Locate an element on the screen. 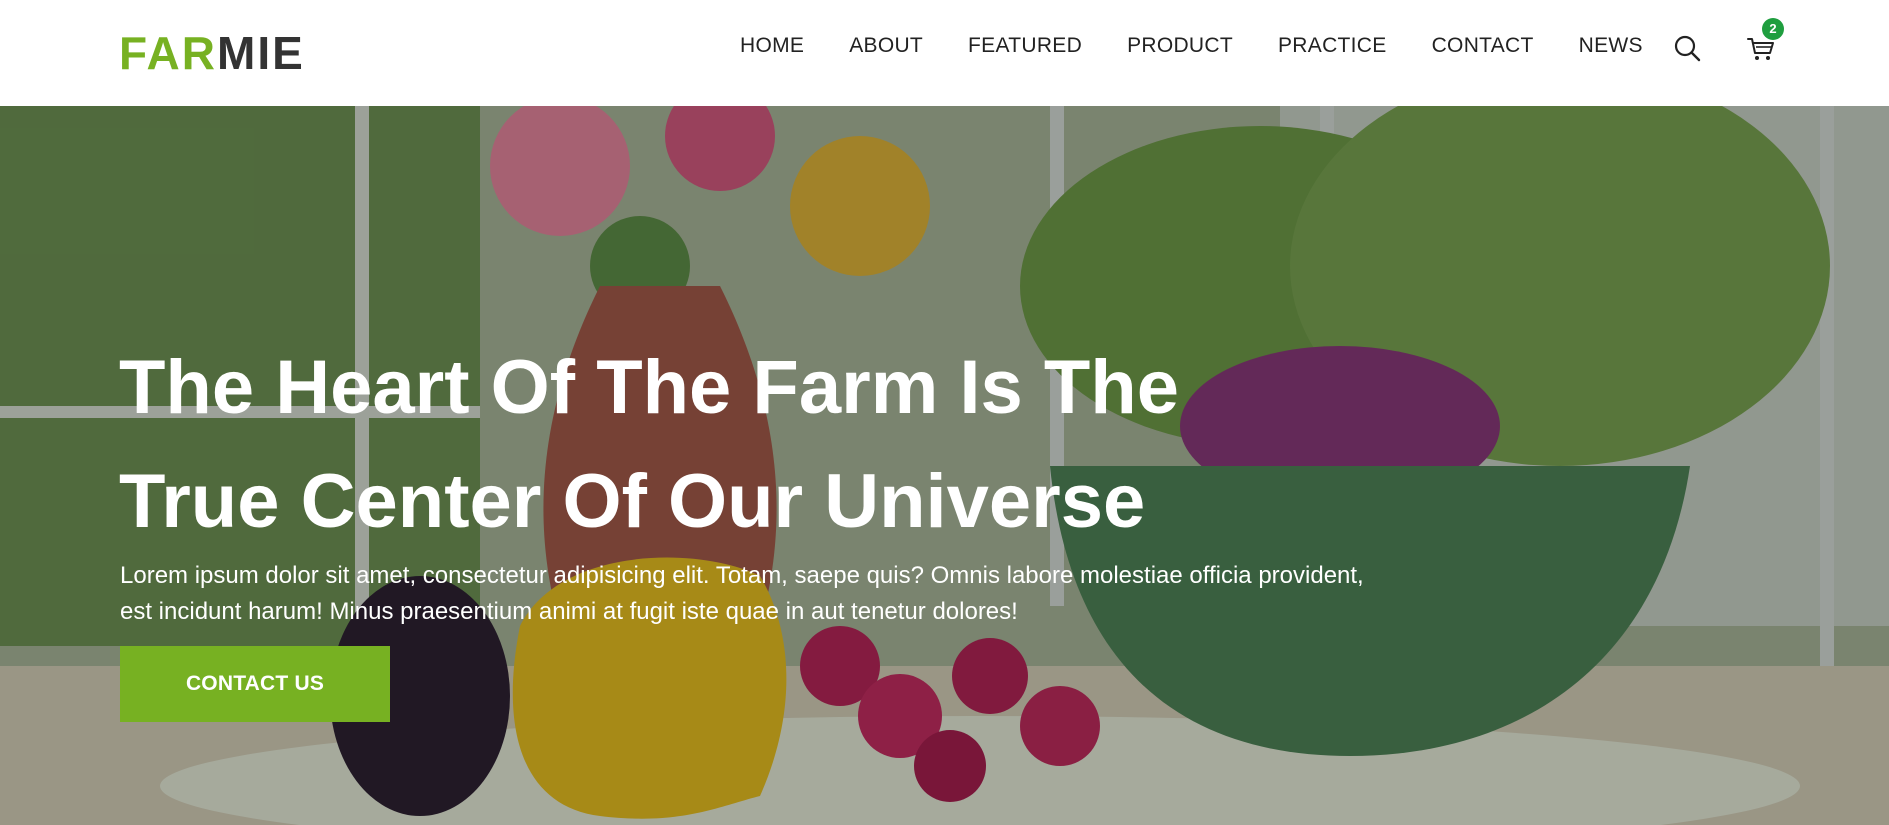 This screenshot has height=825, width=1889. nav-item-news: NEWS is located at coordinates (1611, 46).